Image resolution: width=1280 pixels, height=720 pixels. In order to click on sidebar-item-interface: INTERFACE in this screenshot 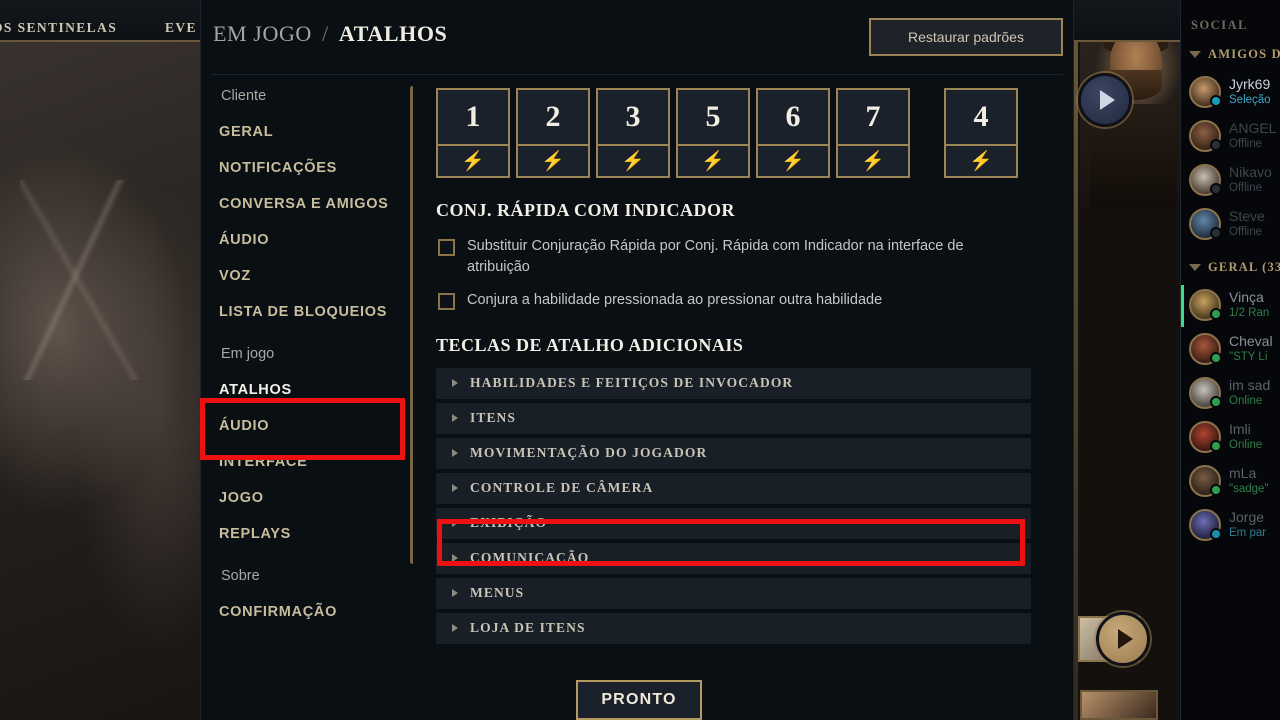, I will do `click(307, 462)`.